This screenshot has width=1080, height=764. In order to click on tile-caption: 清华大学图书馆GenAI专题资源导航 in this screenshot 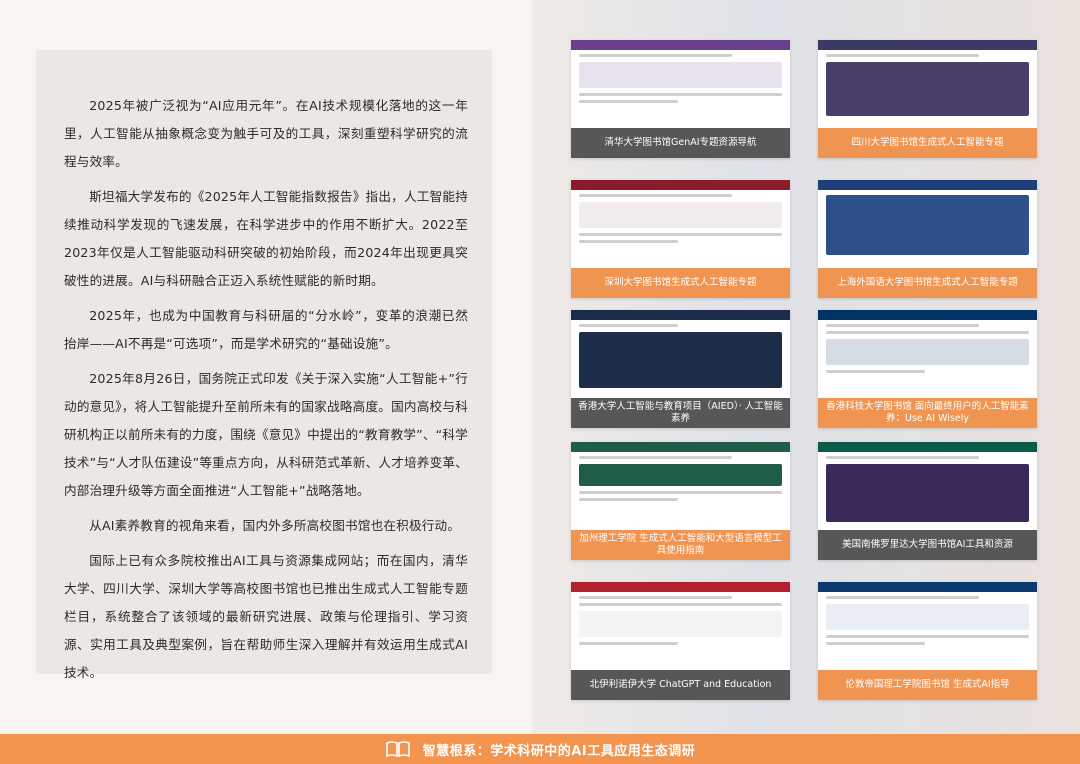, I will do `click(680, 143)`.